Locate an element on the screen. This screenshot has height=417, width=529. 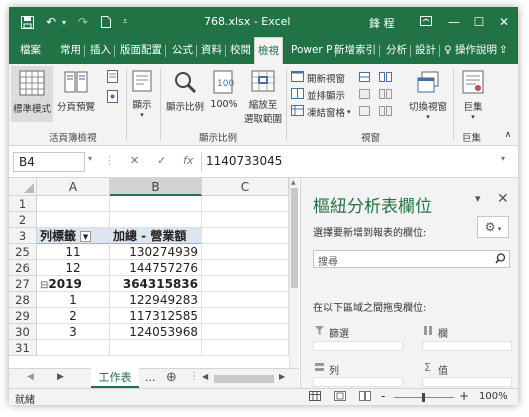
undo-dropdown-icon: ▾ is located at coordinates (64, 22).